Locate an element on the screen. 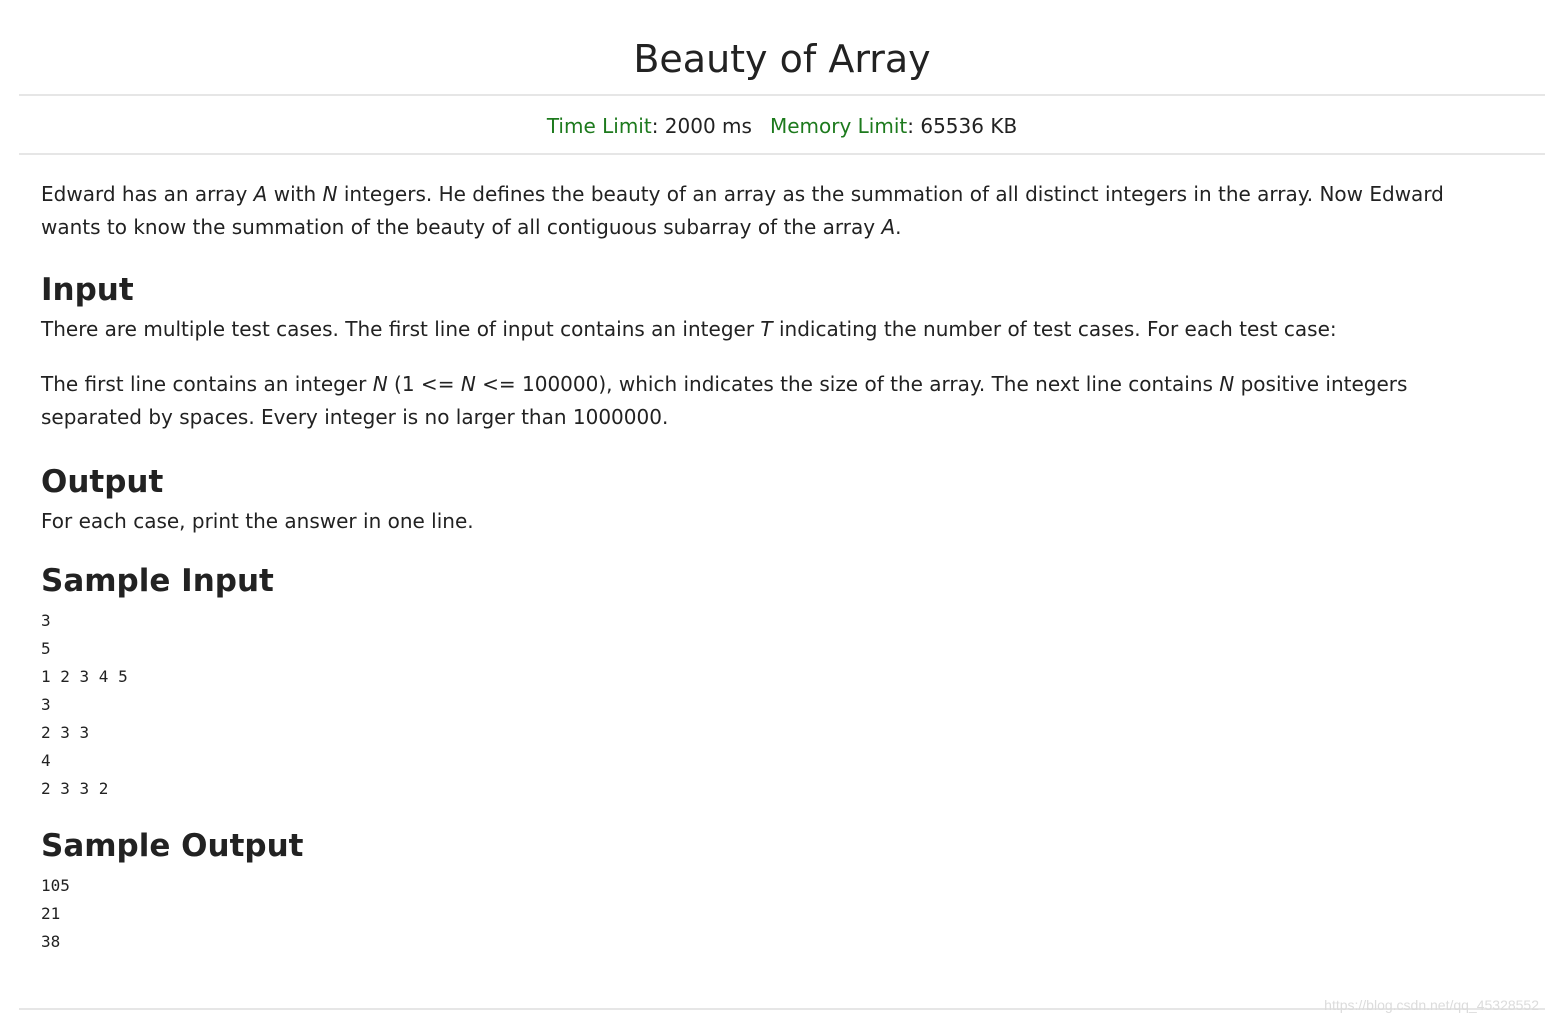  variable-t: T is located at coordinates (766, 329).